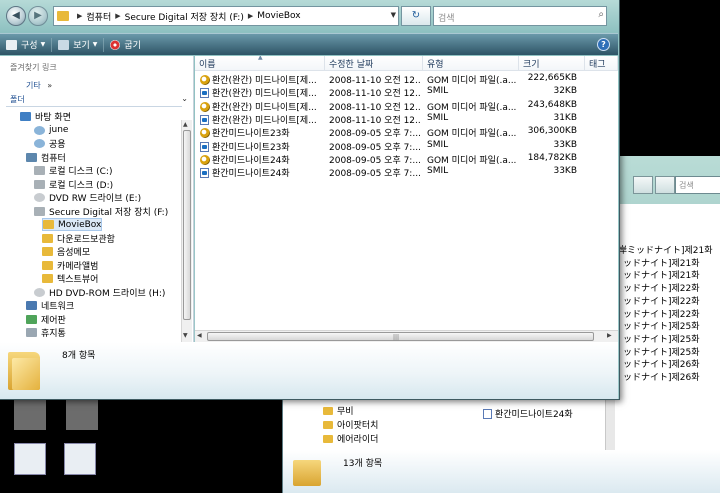 The height and width of the screenshot is (493, 720). Describe the element at coordinates (601, 63) in the screenshot. I see `column-header-tags: 태그` at that location.